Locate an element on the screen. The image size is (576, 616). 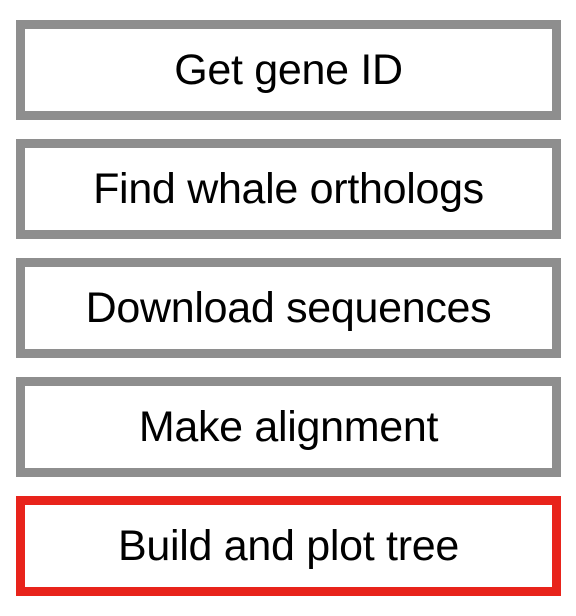
step-label: Find whale orthologs is located at coordinates (288, 188).